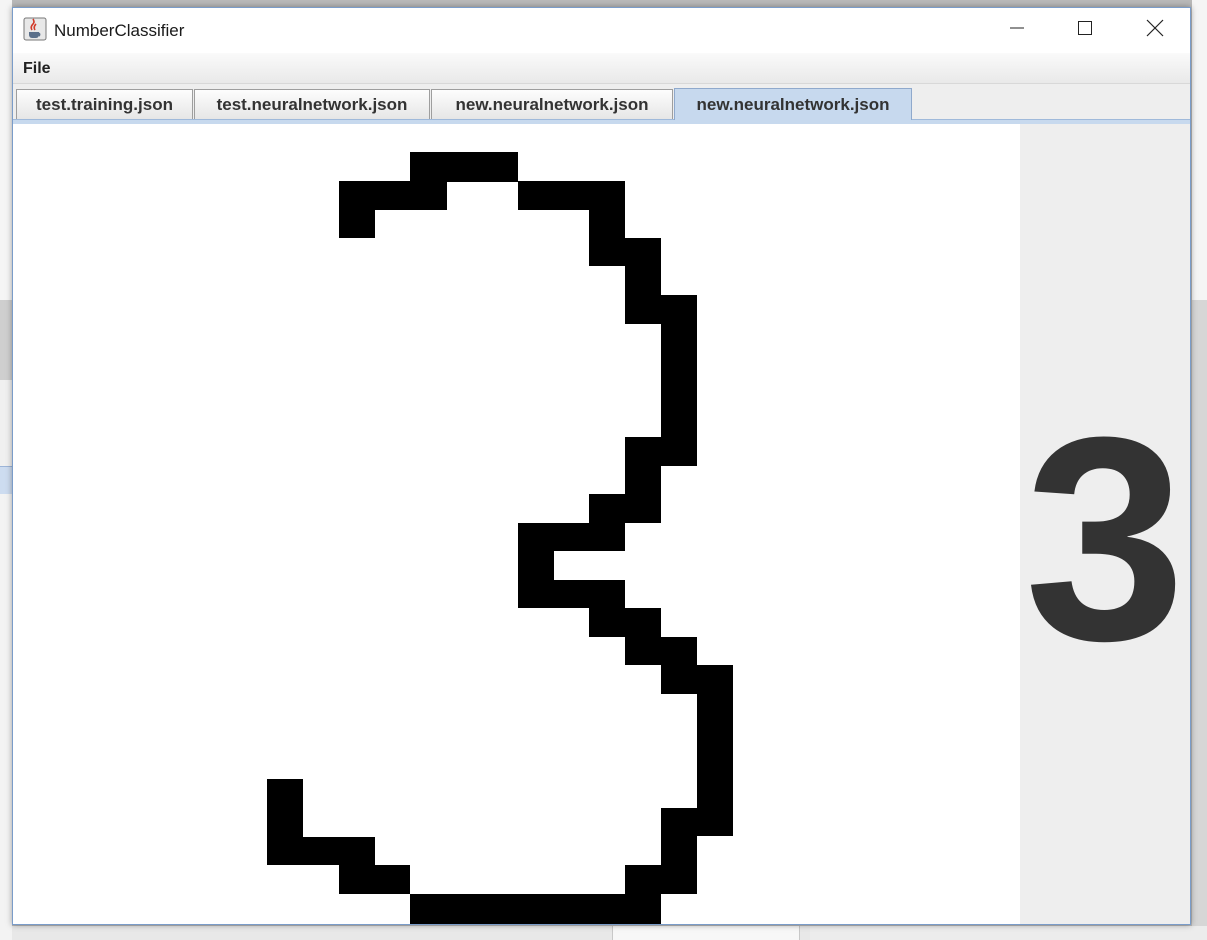 The height and width of the screenshot is (940, 1207). I want to click on tab-new-neuralnetwork-1: new.neuralnetwork.json, so click(552, 104).